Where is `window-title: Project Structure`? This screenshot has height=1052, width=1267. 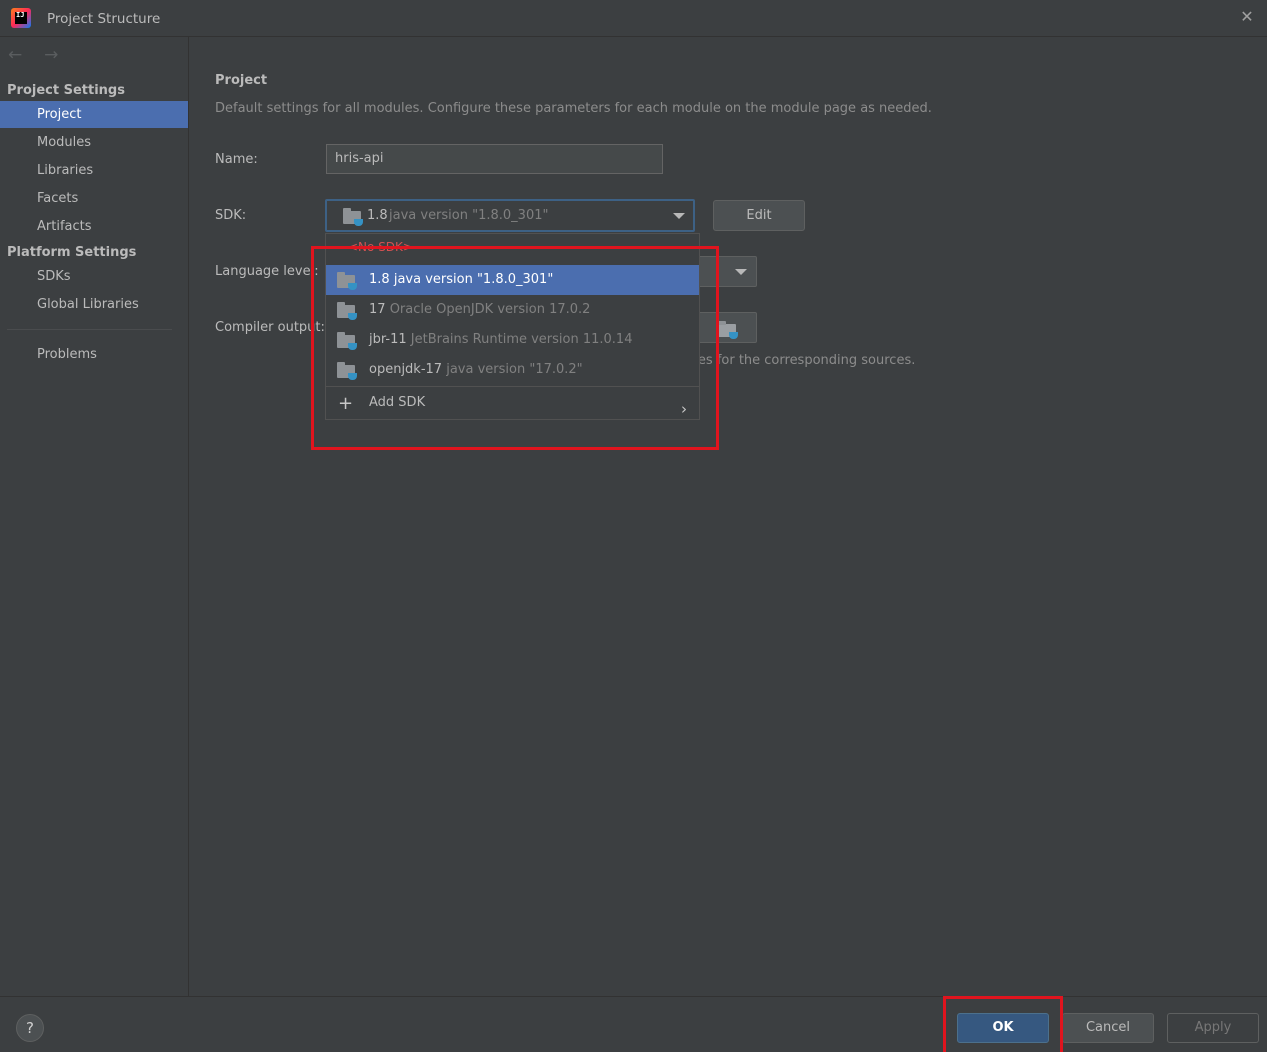
window-title: Project Structure is located at coordinates (104, 19).